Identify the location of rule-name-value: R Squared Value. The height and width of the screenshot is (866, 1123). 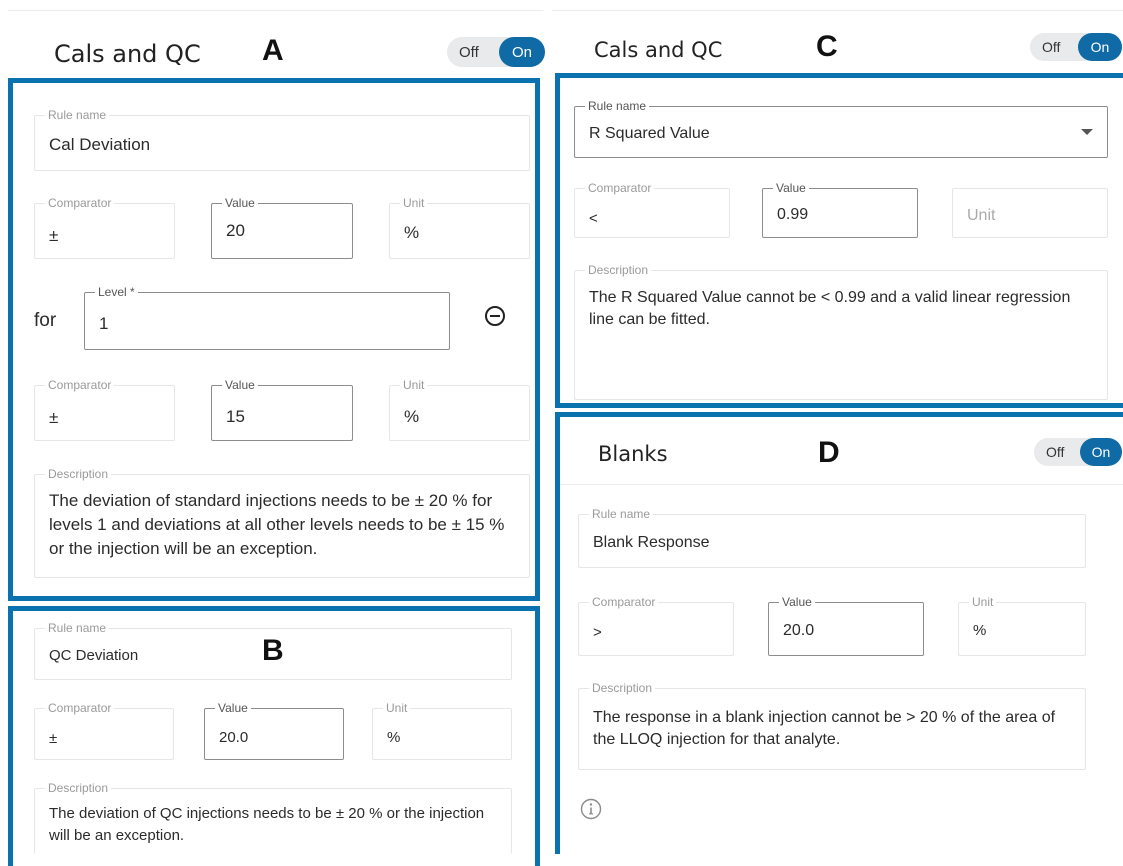
(649, 133).